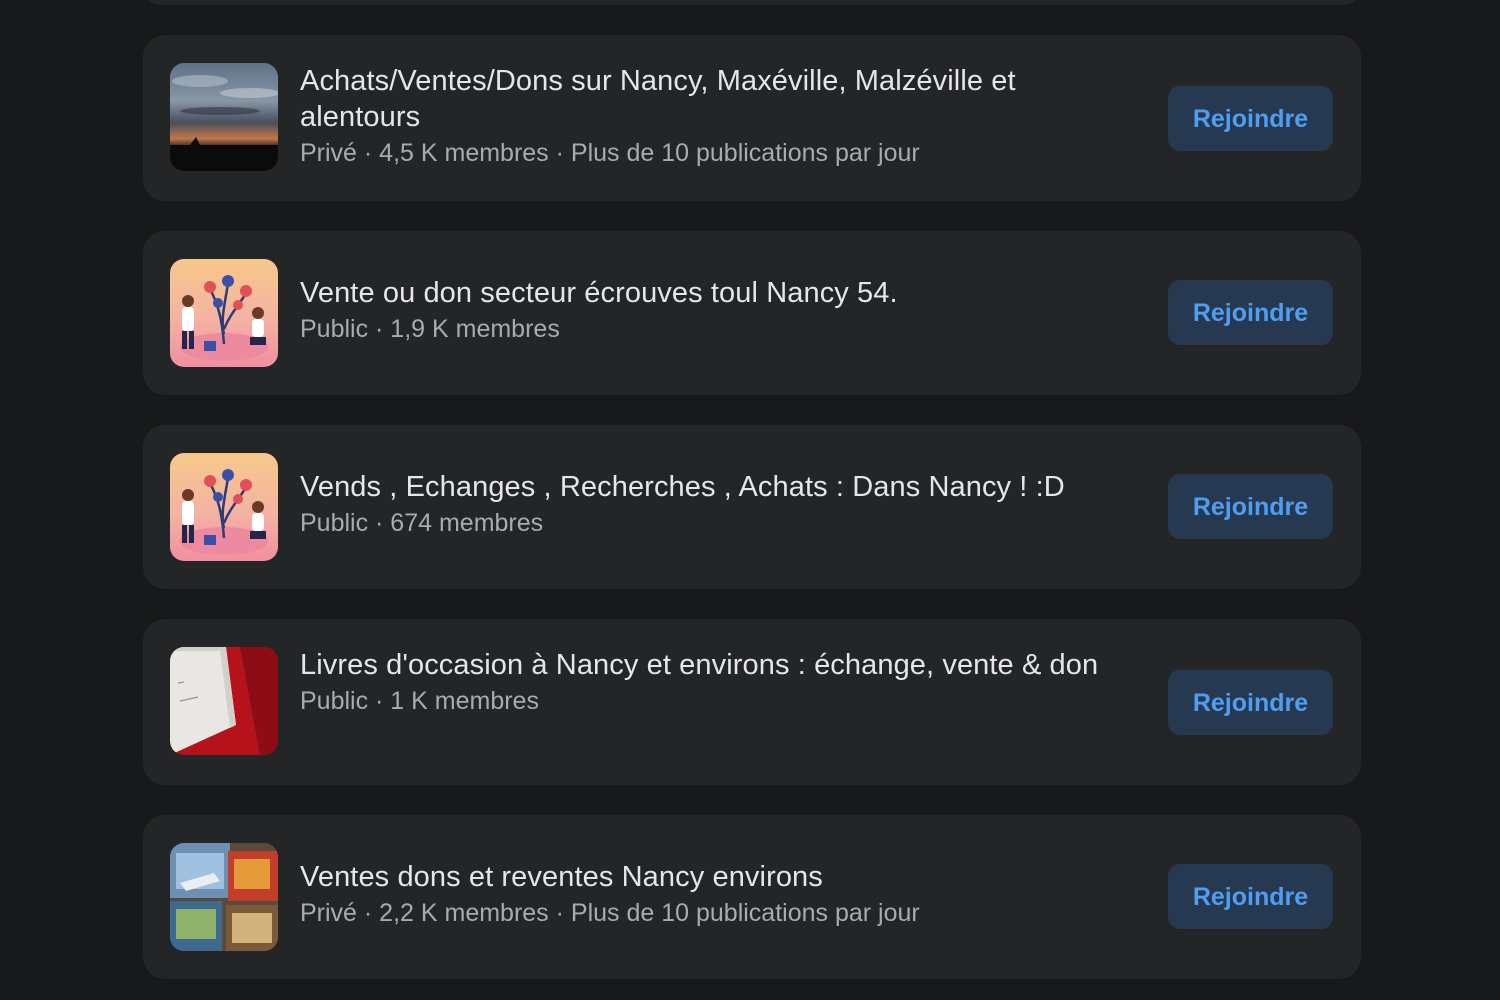 Image resolution: width=1500 pixels, height=1000 pixels. I want to click on group-meta: Public · 674 membres, so click(422, 523).